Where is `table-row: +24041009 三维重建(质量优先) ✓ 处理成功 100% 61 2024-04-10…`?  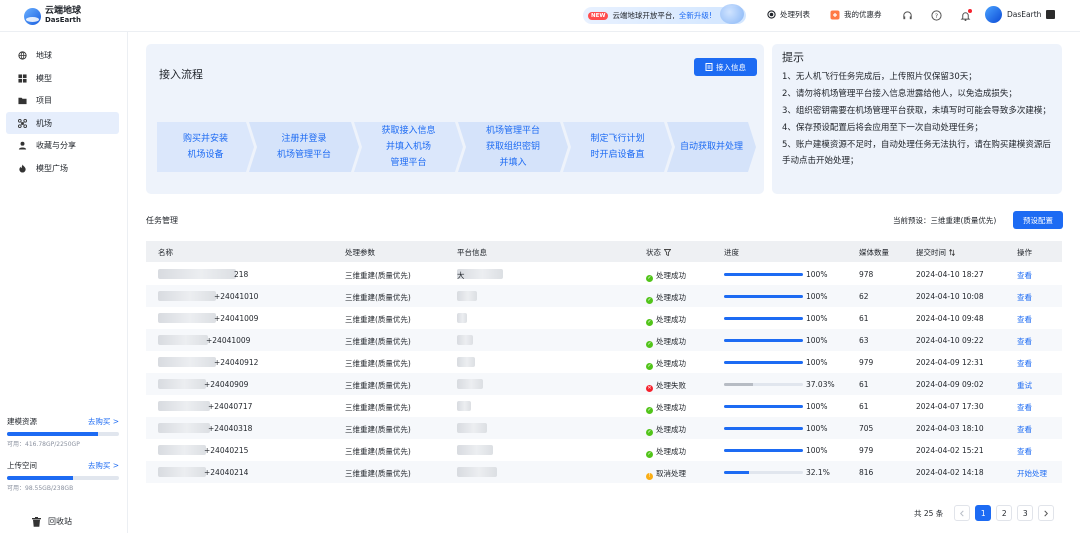 table-row: +24041009 三维重建(质量优先) ✓ 处理成功 100% 61 2024-04-10… is located at coordinates (604, 318).